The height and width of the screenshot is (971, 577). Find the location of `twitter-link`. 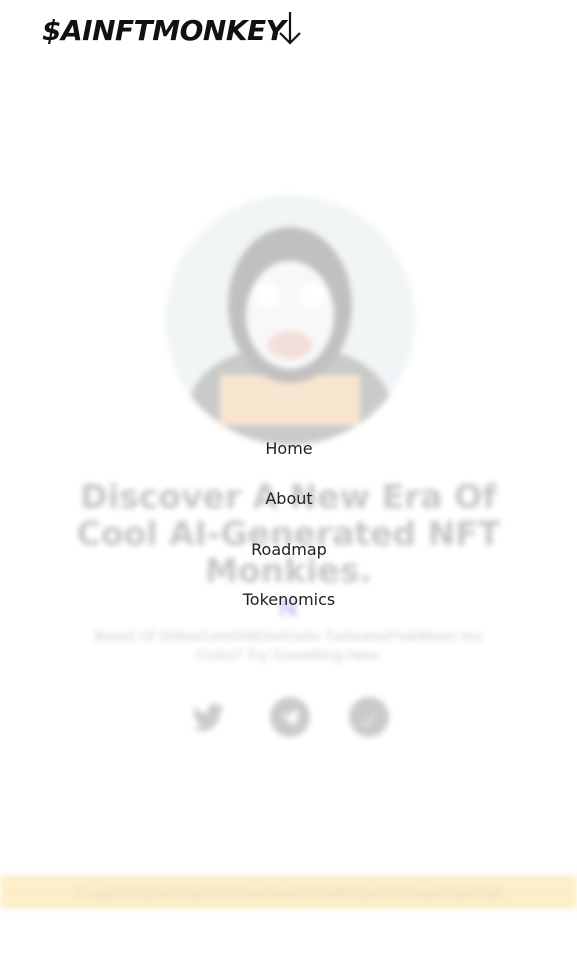

twitter-link is located at coordinates (208, 717).